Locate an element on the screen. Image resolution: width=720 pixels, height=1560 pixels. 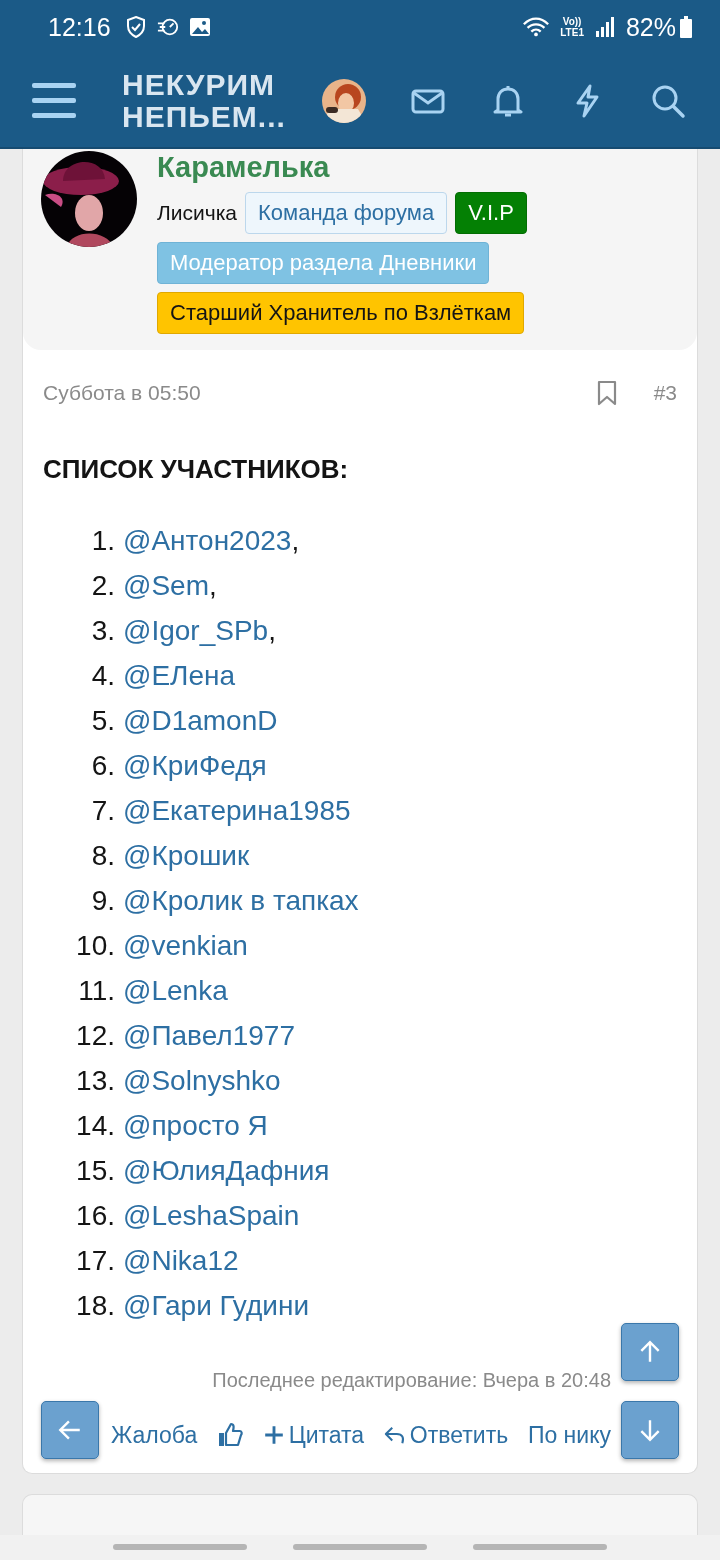
scroll-down-button is located at coordinates (650, 1429).